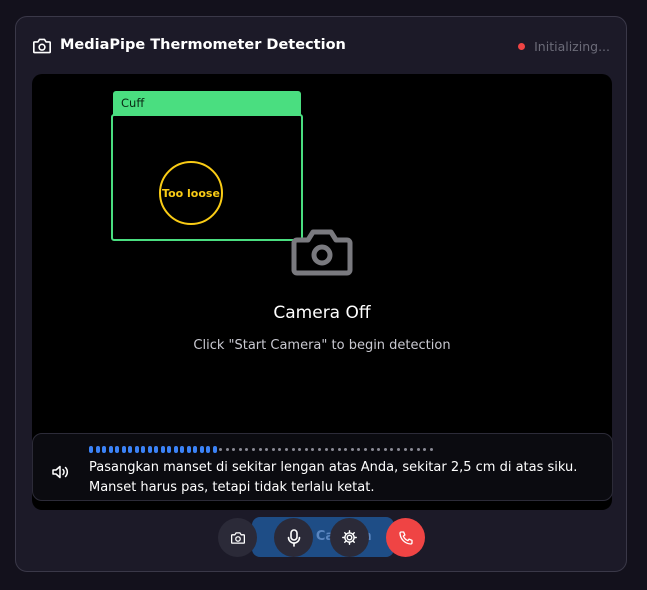  I want to click on fit-status-marker: Too loose, so click(191, 193).